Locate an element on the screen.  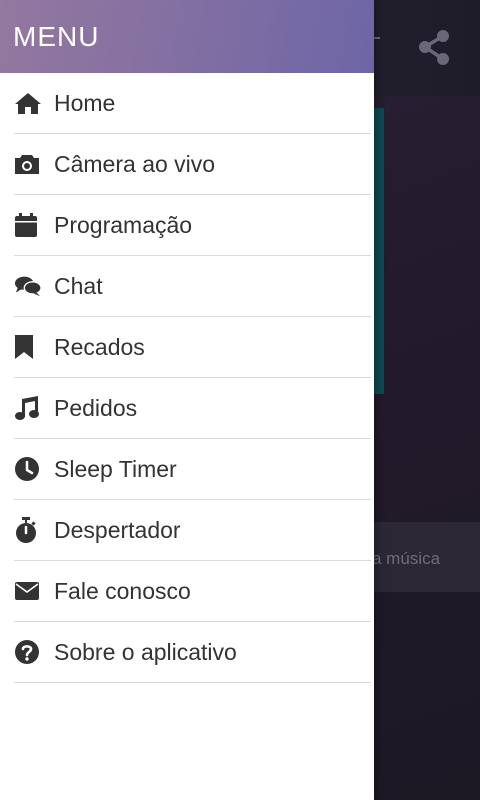
drawer-title: MENU is located at coordinates (56, 36).